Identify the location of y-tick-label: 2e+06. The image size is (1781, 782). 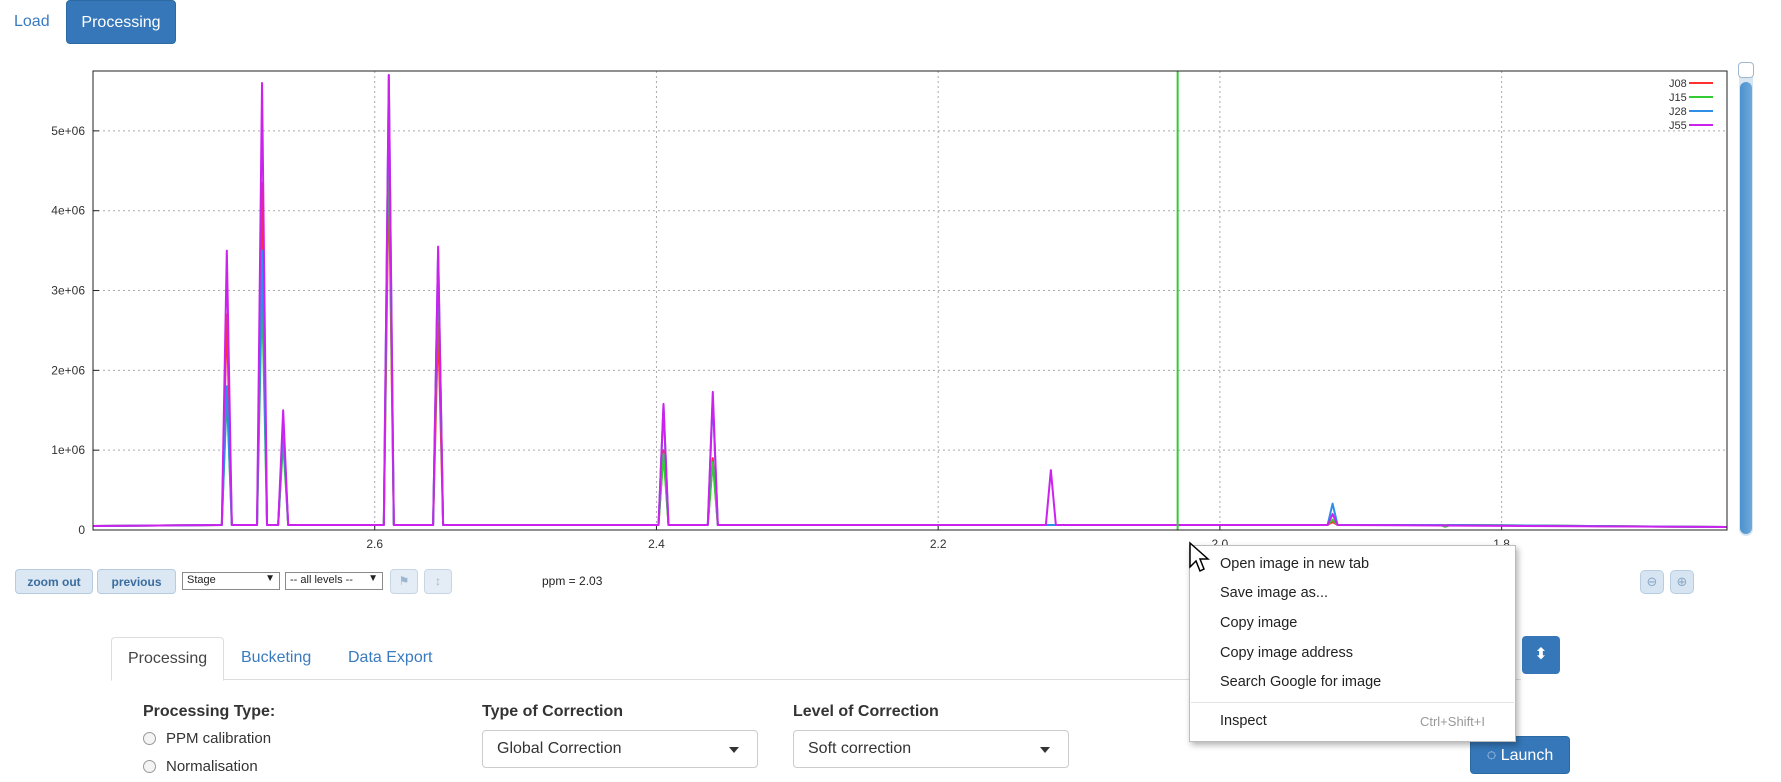
(68, 370).